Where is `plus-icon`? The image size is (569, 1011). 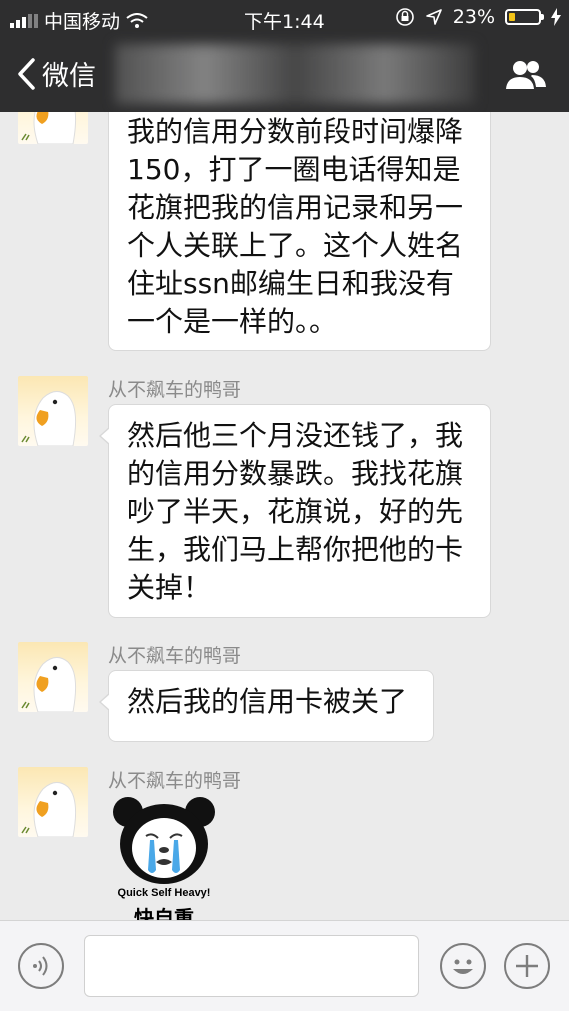
plus-icon is located at coordinates (527, 966).